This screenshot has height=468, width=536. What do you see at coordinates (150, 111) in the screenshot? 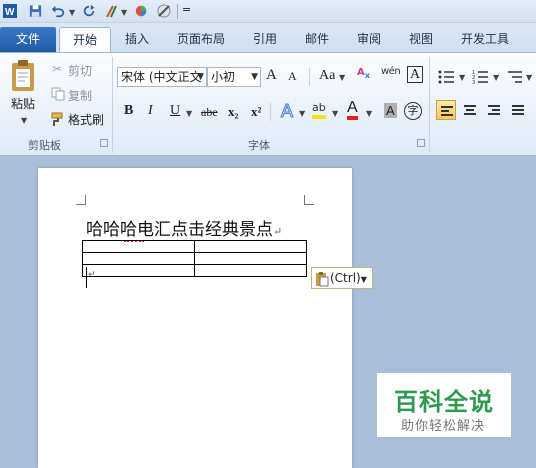
I see `italic-icon: I` at bounding box center [150, 111].